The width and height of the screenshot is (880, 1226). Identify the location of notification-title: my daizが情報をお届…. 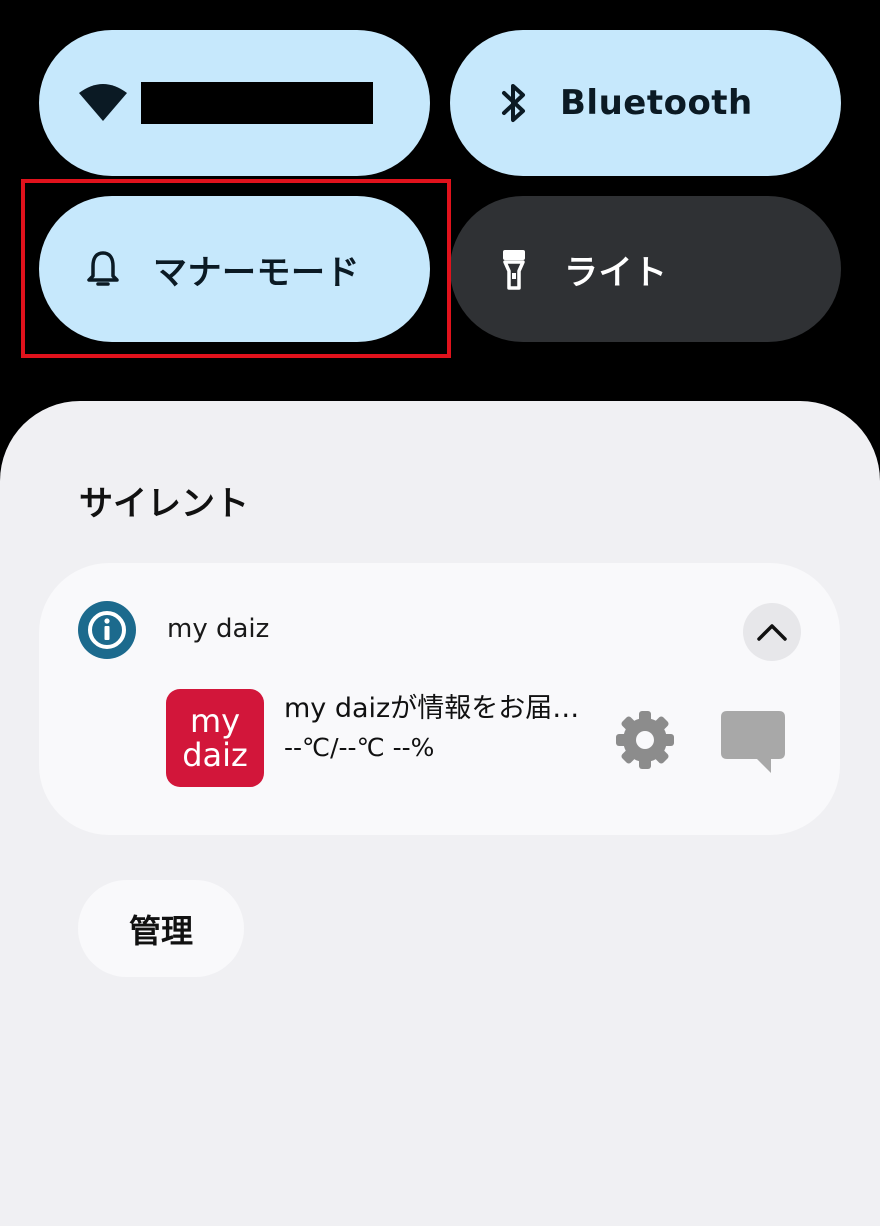
(432, 708).